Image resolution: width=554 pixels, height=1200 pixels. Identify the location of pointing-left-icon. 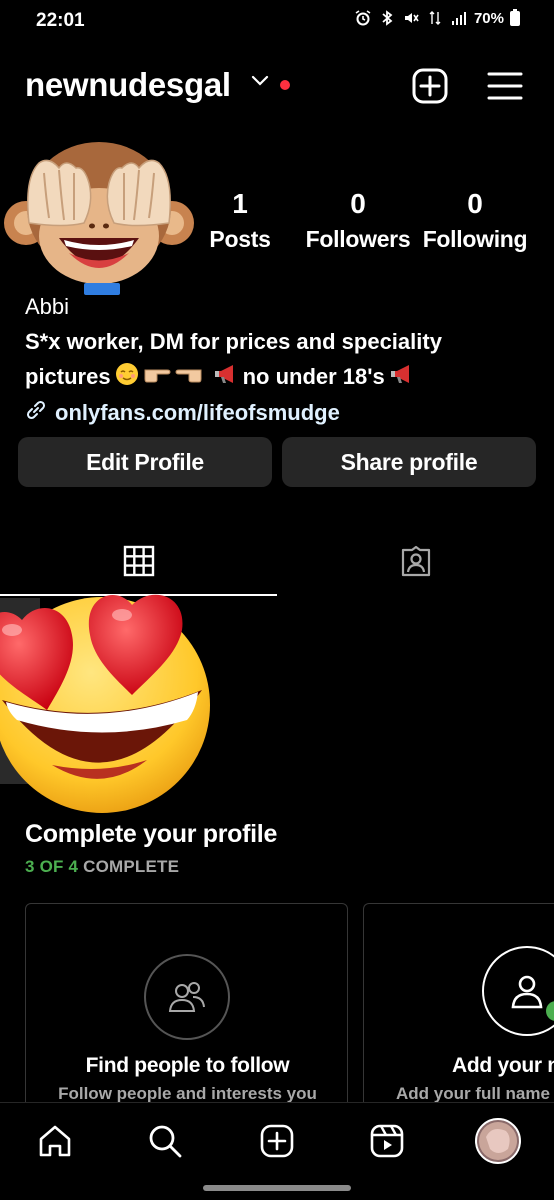
(189, 376).